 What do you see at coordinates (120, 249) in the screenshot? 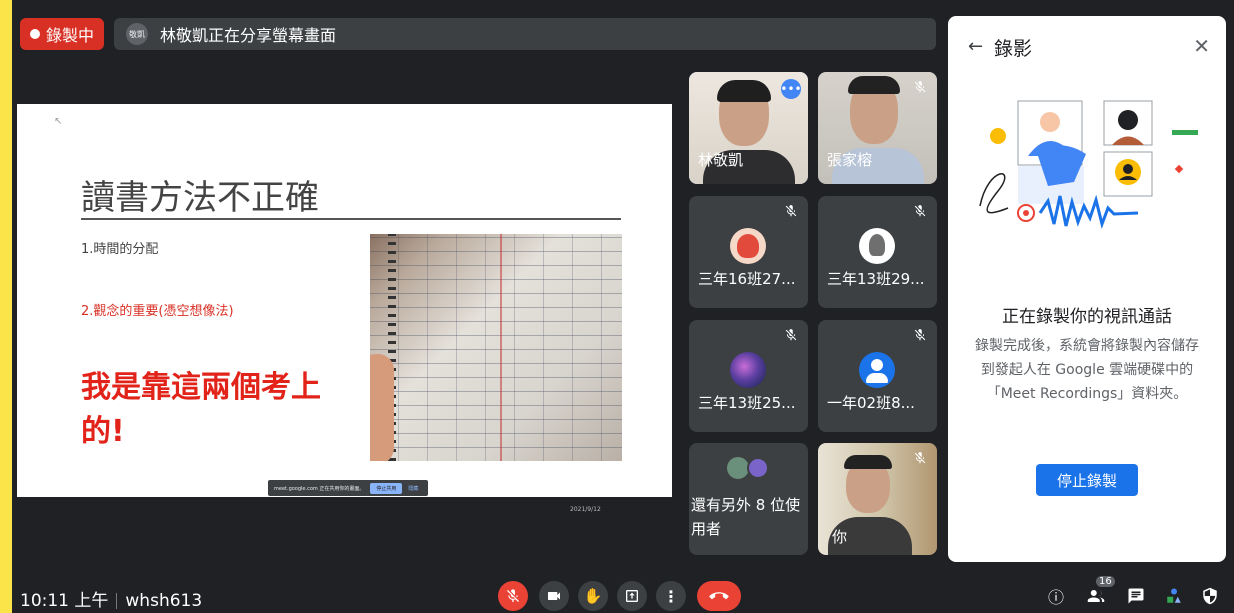
I see `slide-point-1: 1.時間的分配` at bounding box center [120, 249].